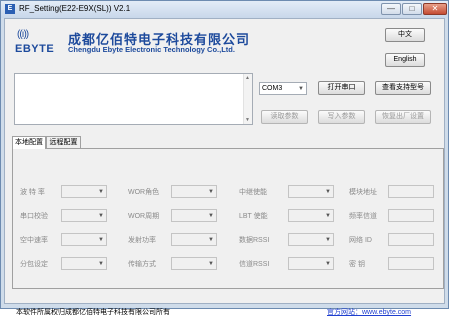 The width and height of the screenshot is (449, 317). Describe the element at coordinates (391, 9) in the screenshot. I see `minimize-button: —` at that location.